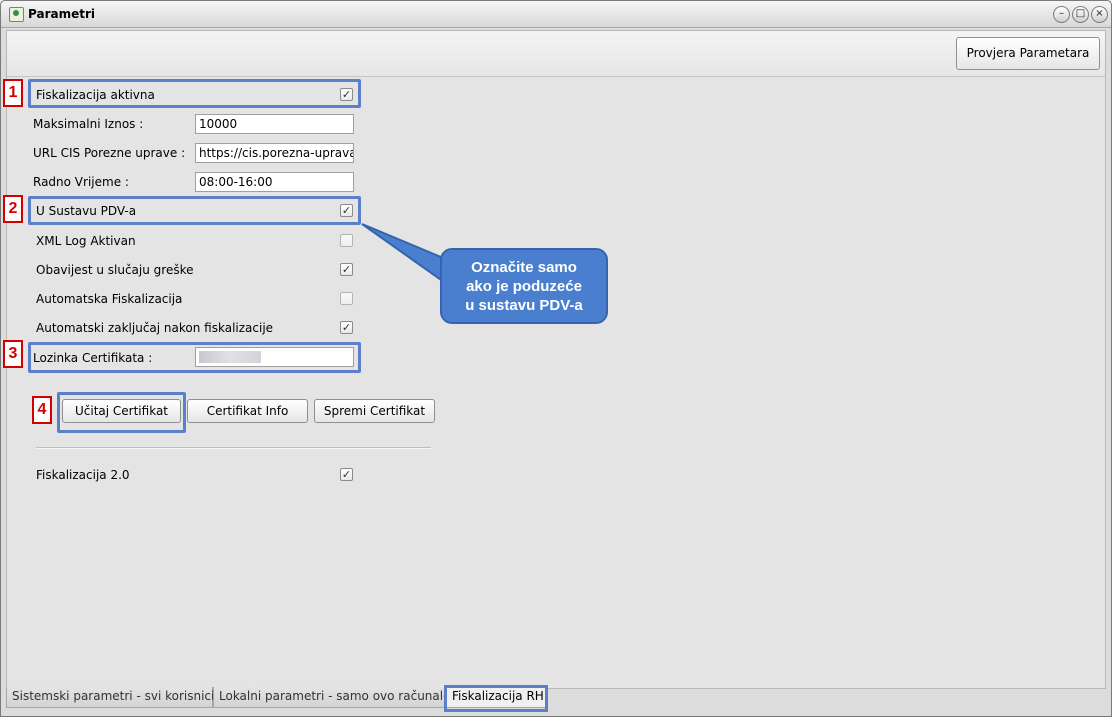  Describe the element at coordinates (81, 182) in the screenshot. I see `work-time-label: Radno Vrijeme :` at that location.